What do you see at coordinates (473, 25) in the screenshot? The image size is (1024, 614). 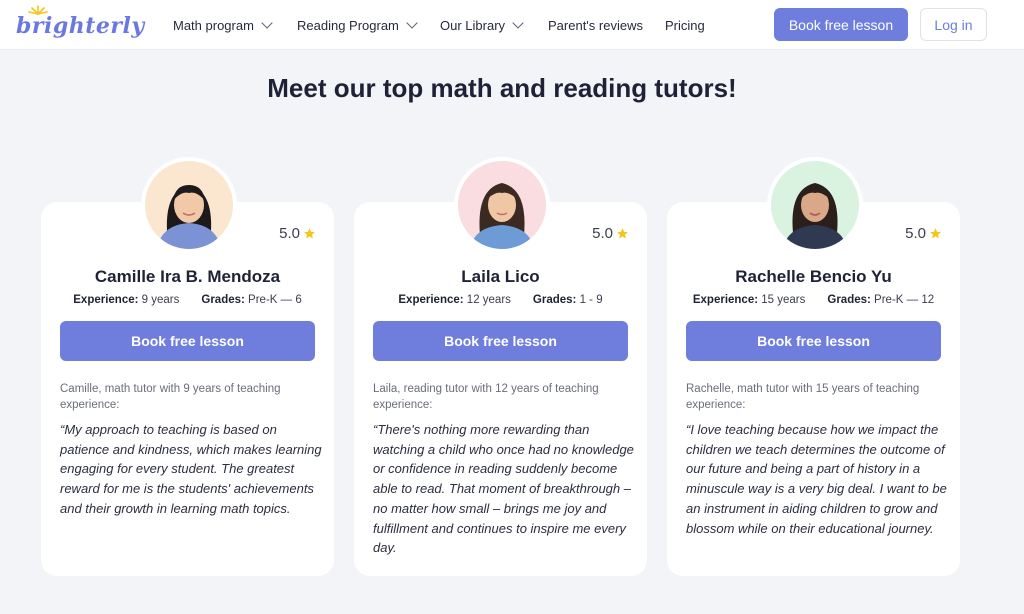 I see `nav-label: Our Library` at bounding box center [473, 25].